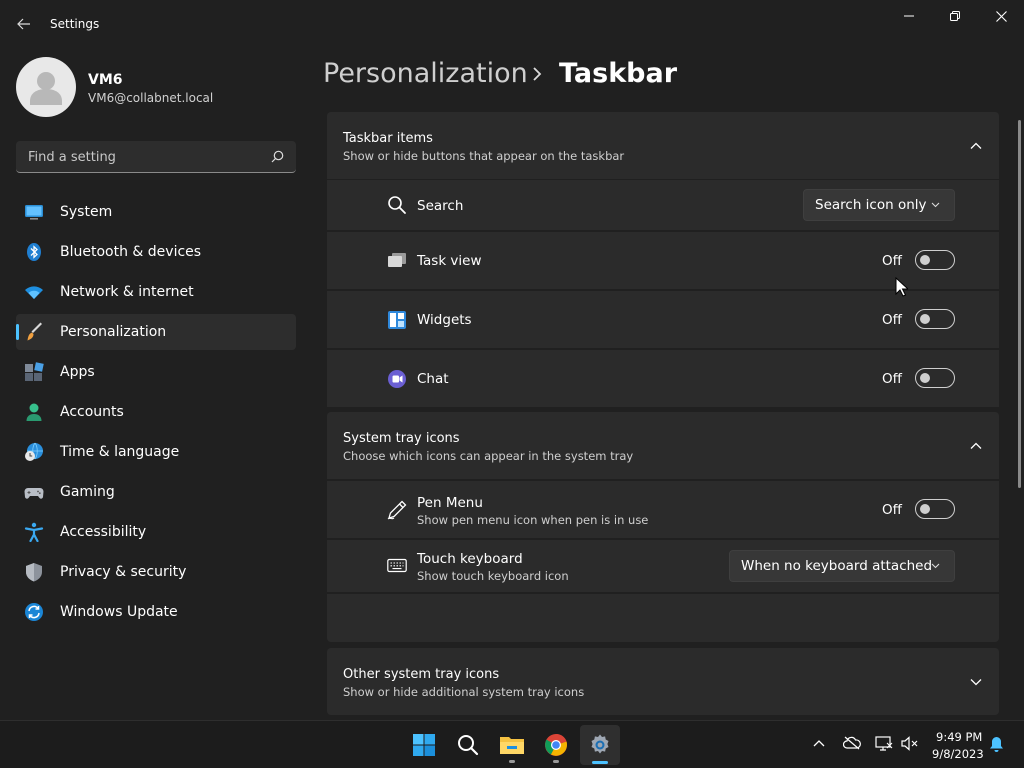 Image resolution: width=1024 pixels, height=768 pixels. I want to click on shield-icon, so click(34, 572).